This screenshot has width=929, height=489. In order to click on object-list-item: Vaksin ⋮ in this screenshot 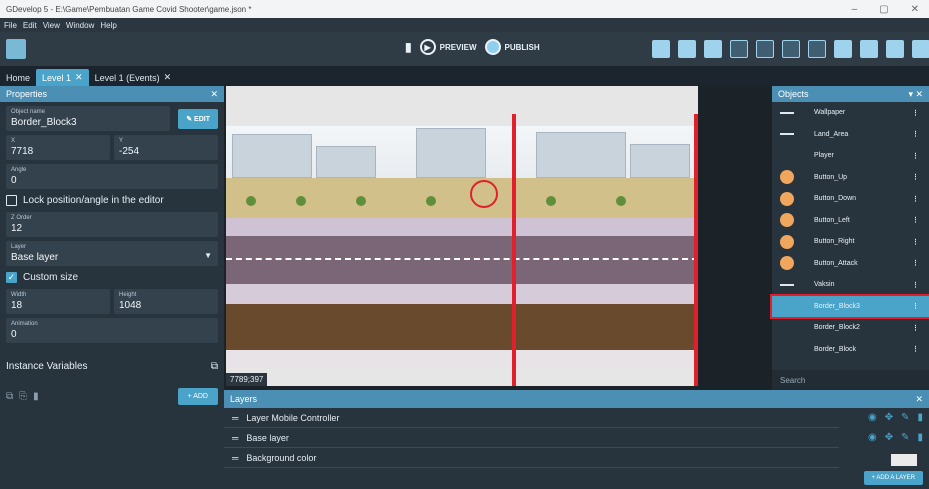, I will do `click(850, 285)`.